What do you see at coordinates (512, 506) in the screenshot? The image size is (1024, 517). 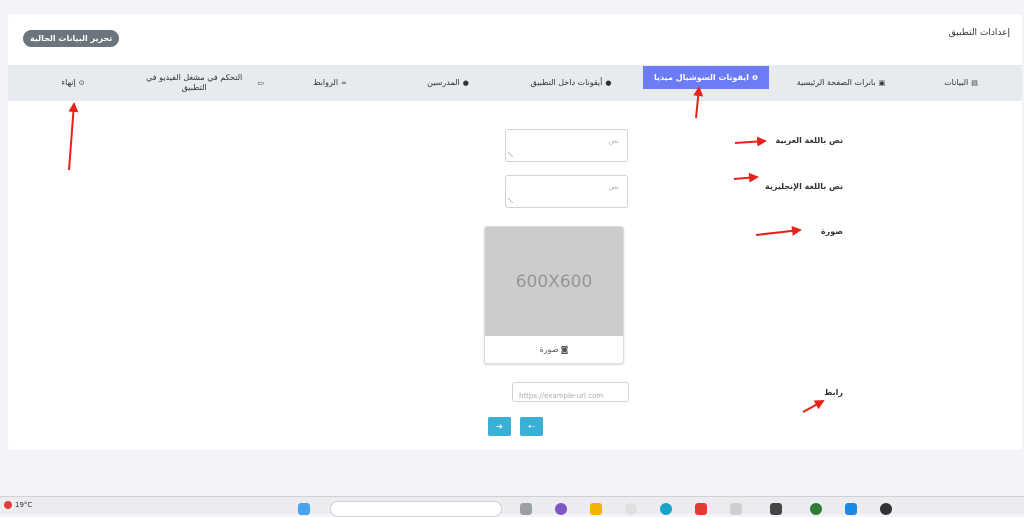 I see `os-taskbar: 19°C` at bounding box center [512, 506].